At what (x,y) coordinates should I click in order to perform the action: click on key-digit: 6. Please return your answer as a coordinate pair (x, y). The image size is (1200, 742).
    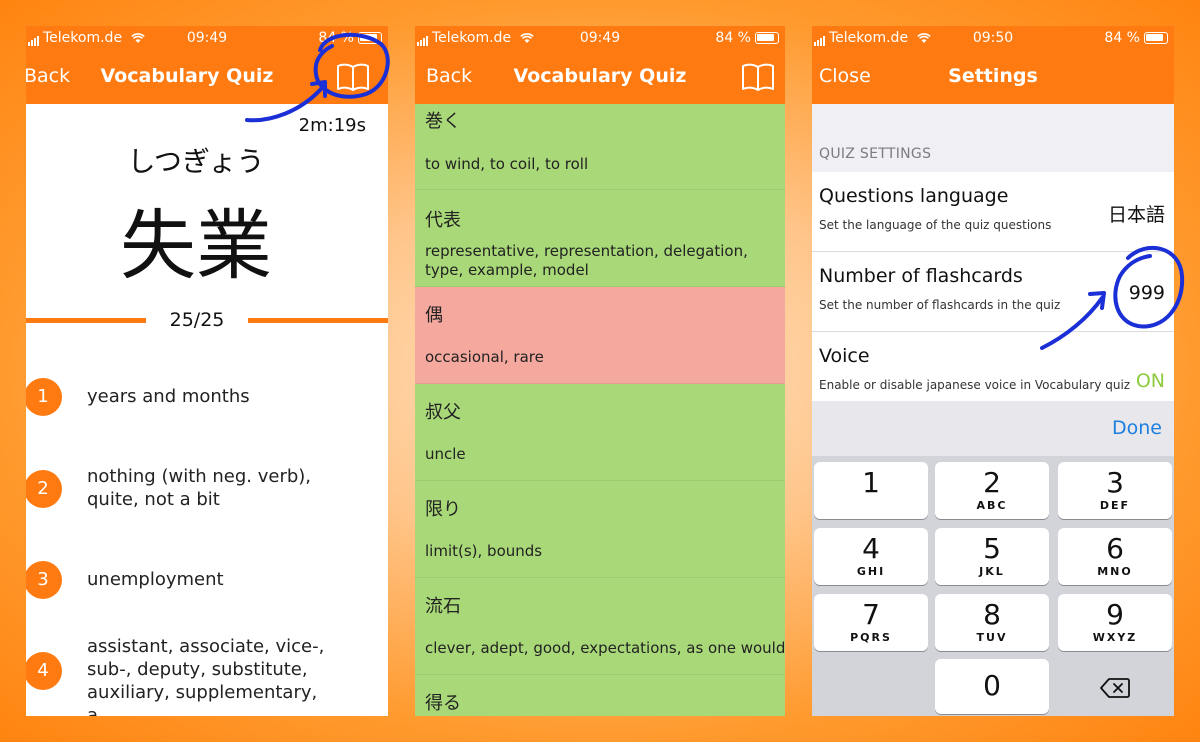
    Looking at the image, I should click on (1115, 548).